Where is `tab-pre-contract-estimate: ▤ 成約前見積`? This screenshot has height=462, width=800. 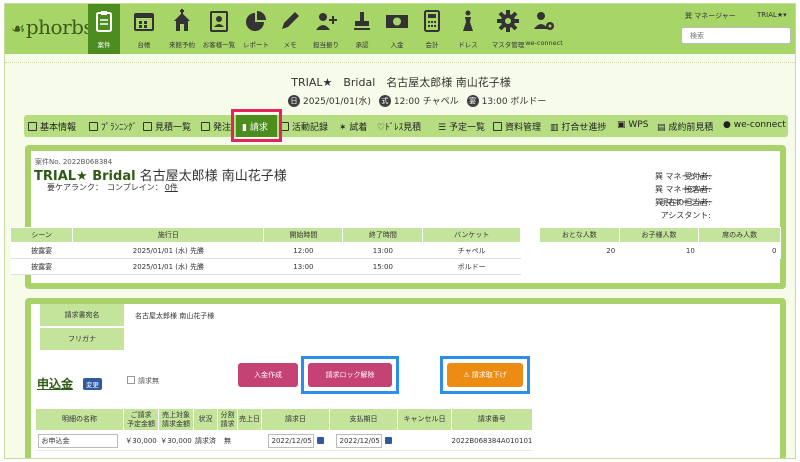 tab-pre-contract-estimate: ▤ 成約前見積 is located at coordinates (685, 126).